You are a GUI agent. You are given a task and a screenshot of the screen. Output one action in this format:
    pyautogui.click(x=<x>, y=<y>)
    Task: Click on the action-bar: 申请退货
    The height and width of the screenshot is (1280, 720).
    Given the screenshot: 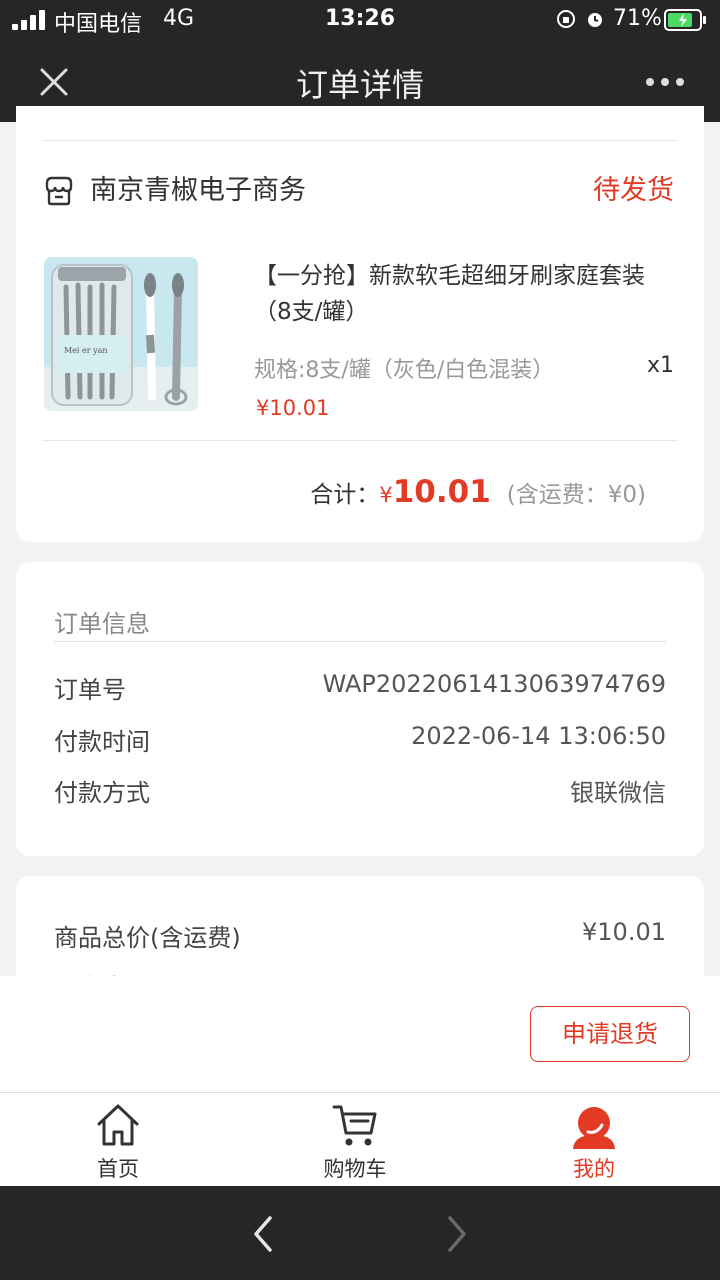 What is the action you would take?
    pyautogui.click(x=360, y=1034)
    